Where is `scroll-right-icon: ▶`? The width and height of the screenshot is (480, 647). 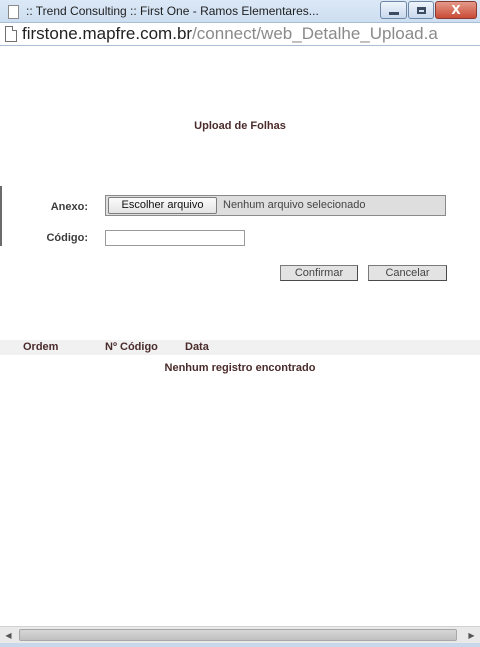
scroll-right-icon: ▶ is located at coordinates (471, 635).